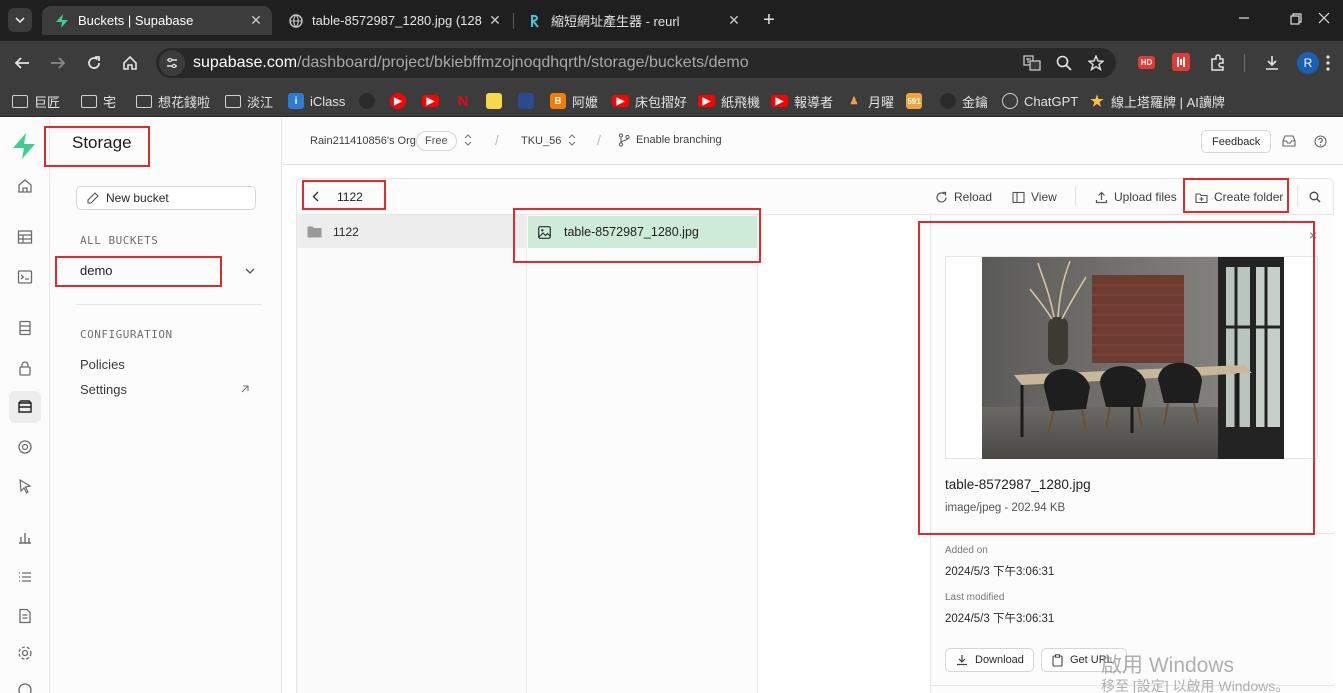 The image size is (1343, 693). What do you see at coordinates (466, 101) in the screenshot?
I see `bookmark-netflix: N` at bounding box center [466, 101].